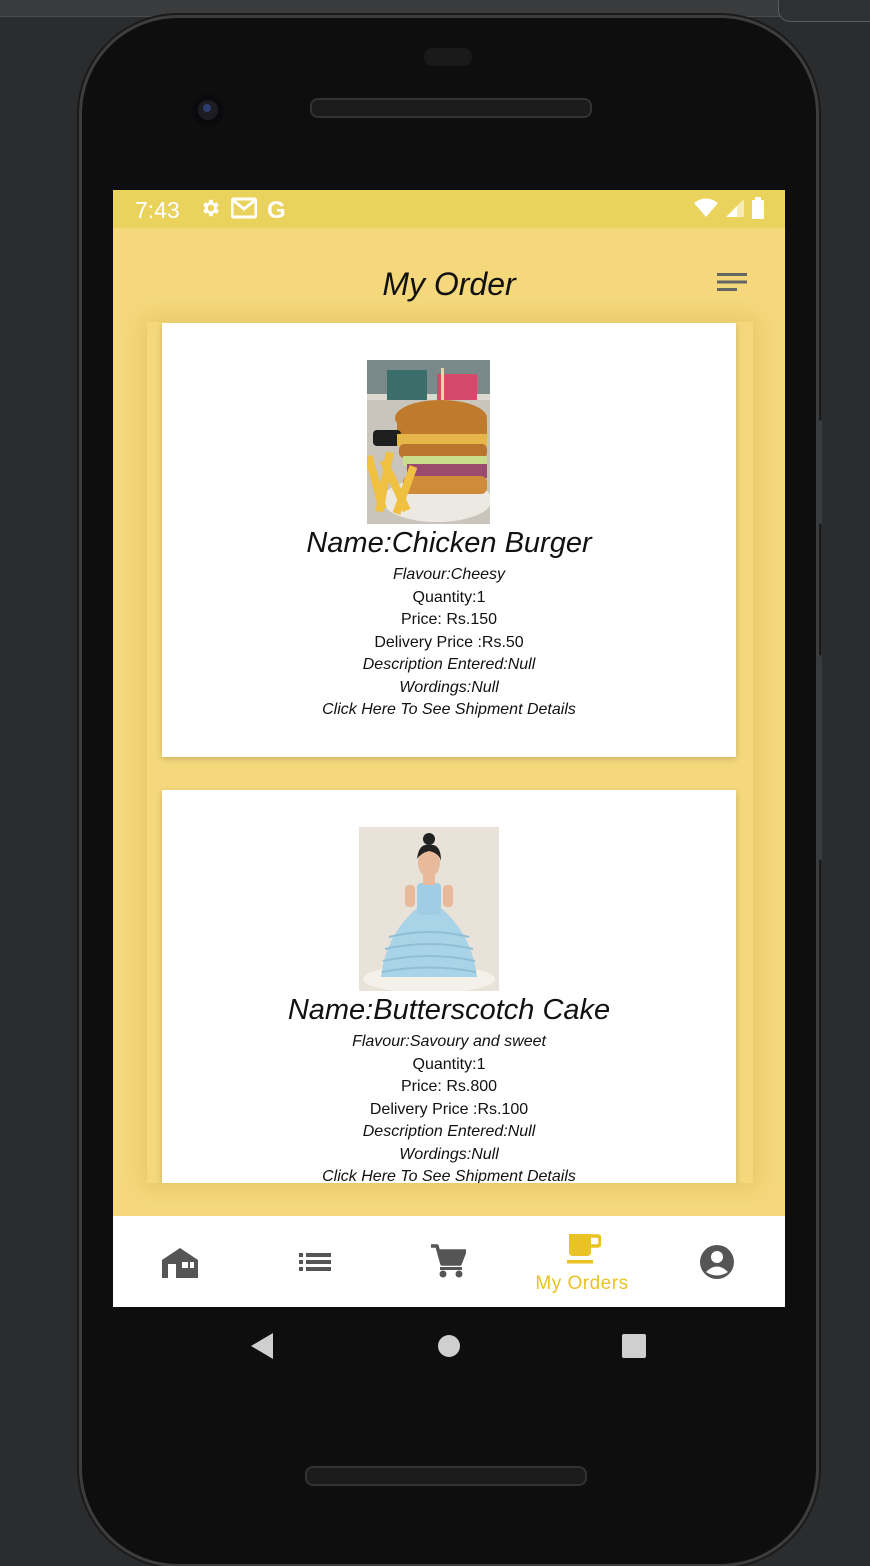 This screenshot has height=1566, width=870. I want to click on recents-icon, so click(634, 1346).